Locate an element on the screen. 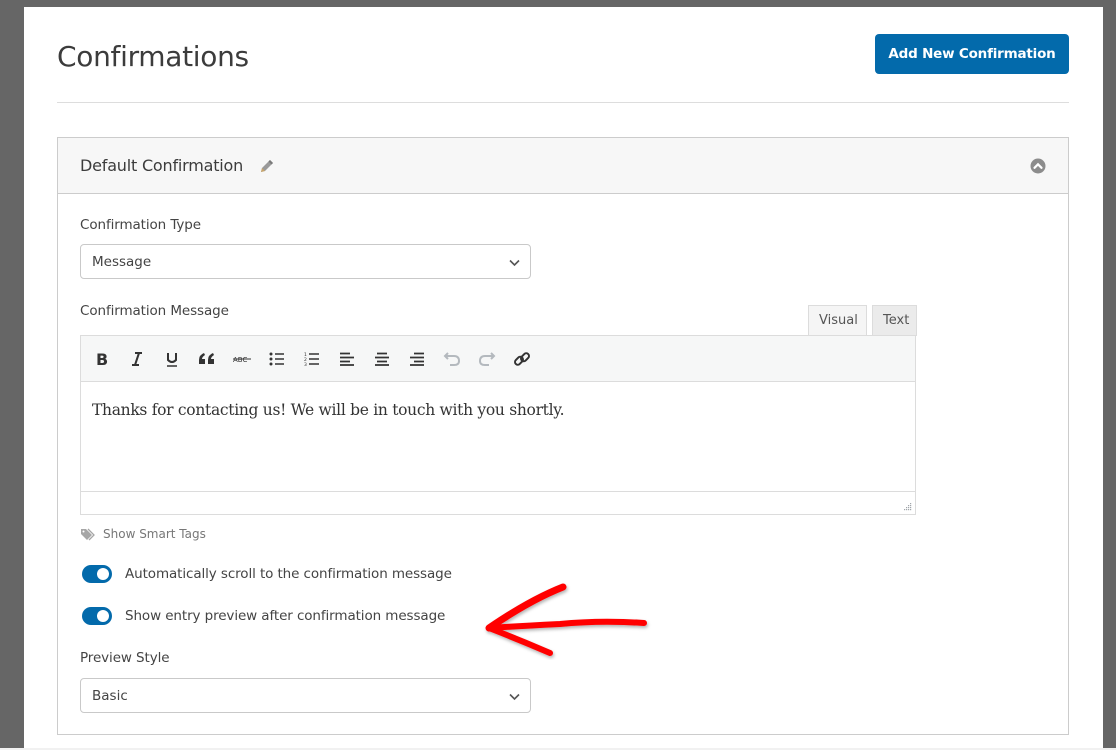  preview-style-value: Basic is located at coordinates (110, 696).